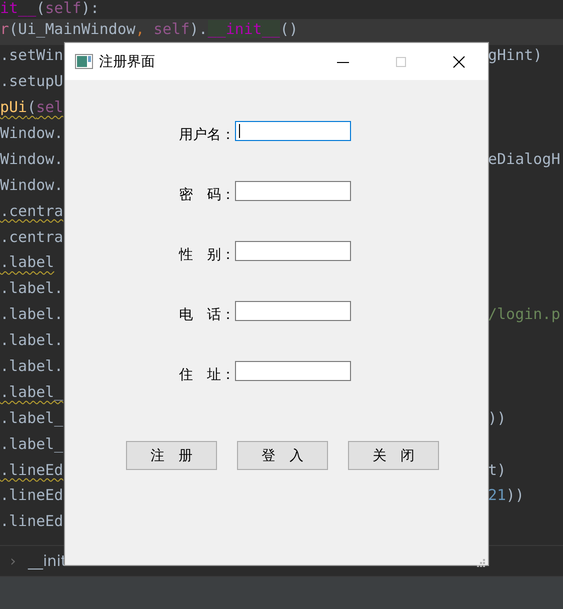  What do you see at coordinates (497, 418) in the screenshot?
I see `code-text: ))` at bounding box center [497, 418].